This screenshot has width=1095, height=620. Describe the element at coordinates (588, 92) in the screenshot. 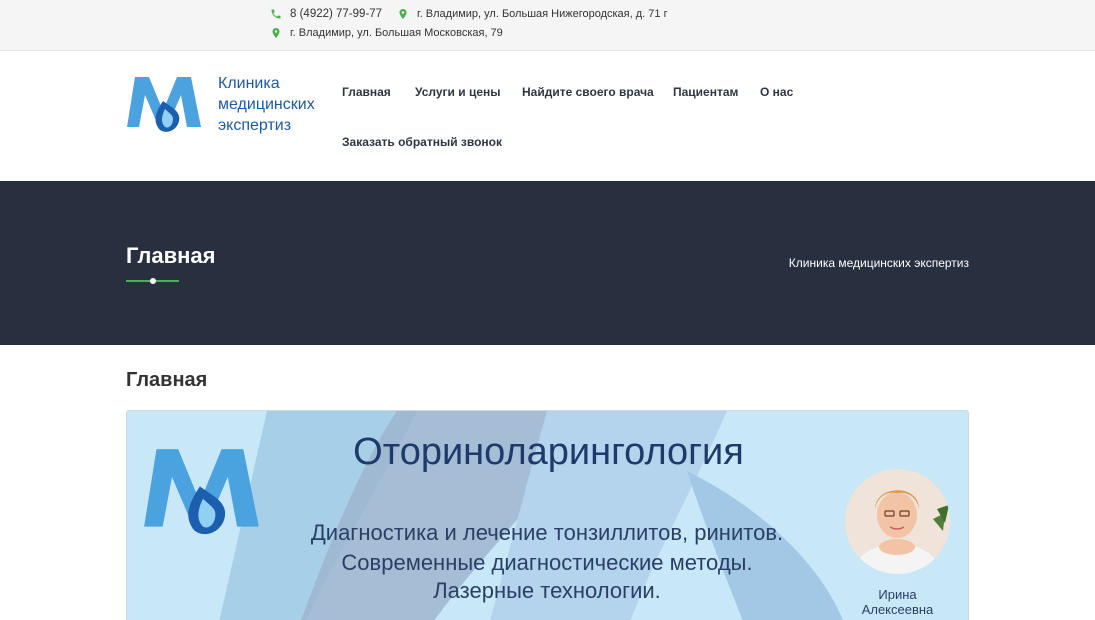

I see `nav-find-doctor: Найдите своего врача` at that location.